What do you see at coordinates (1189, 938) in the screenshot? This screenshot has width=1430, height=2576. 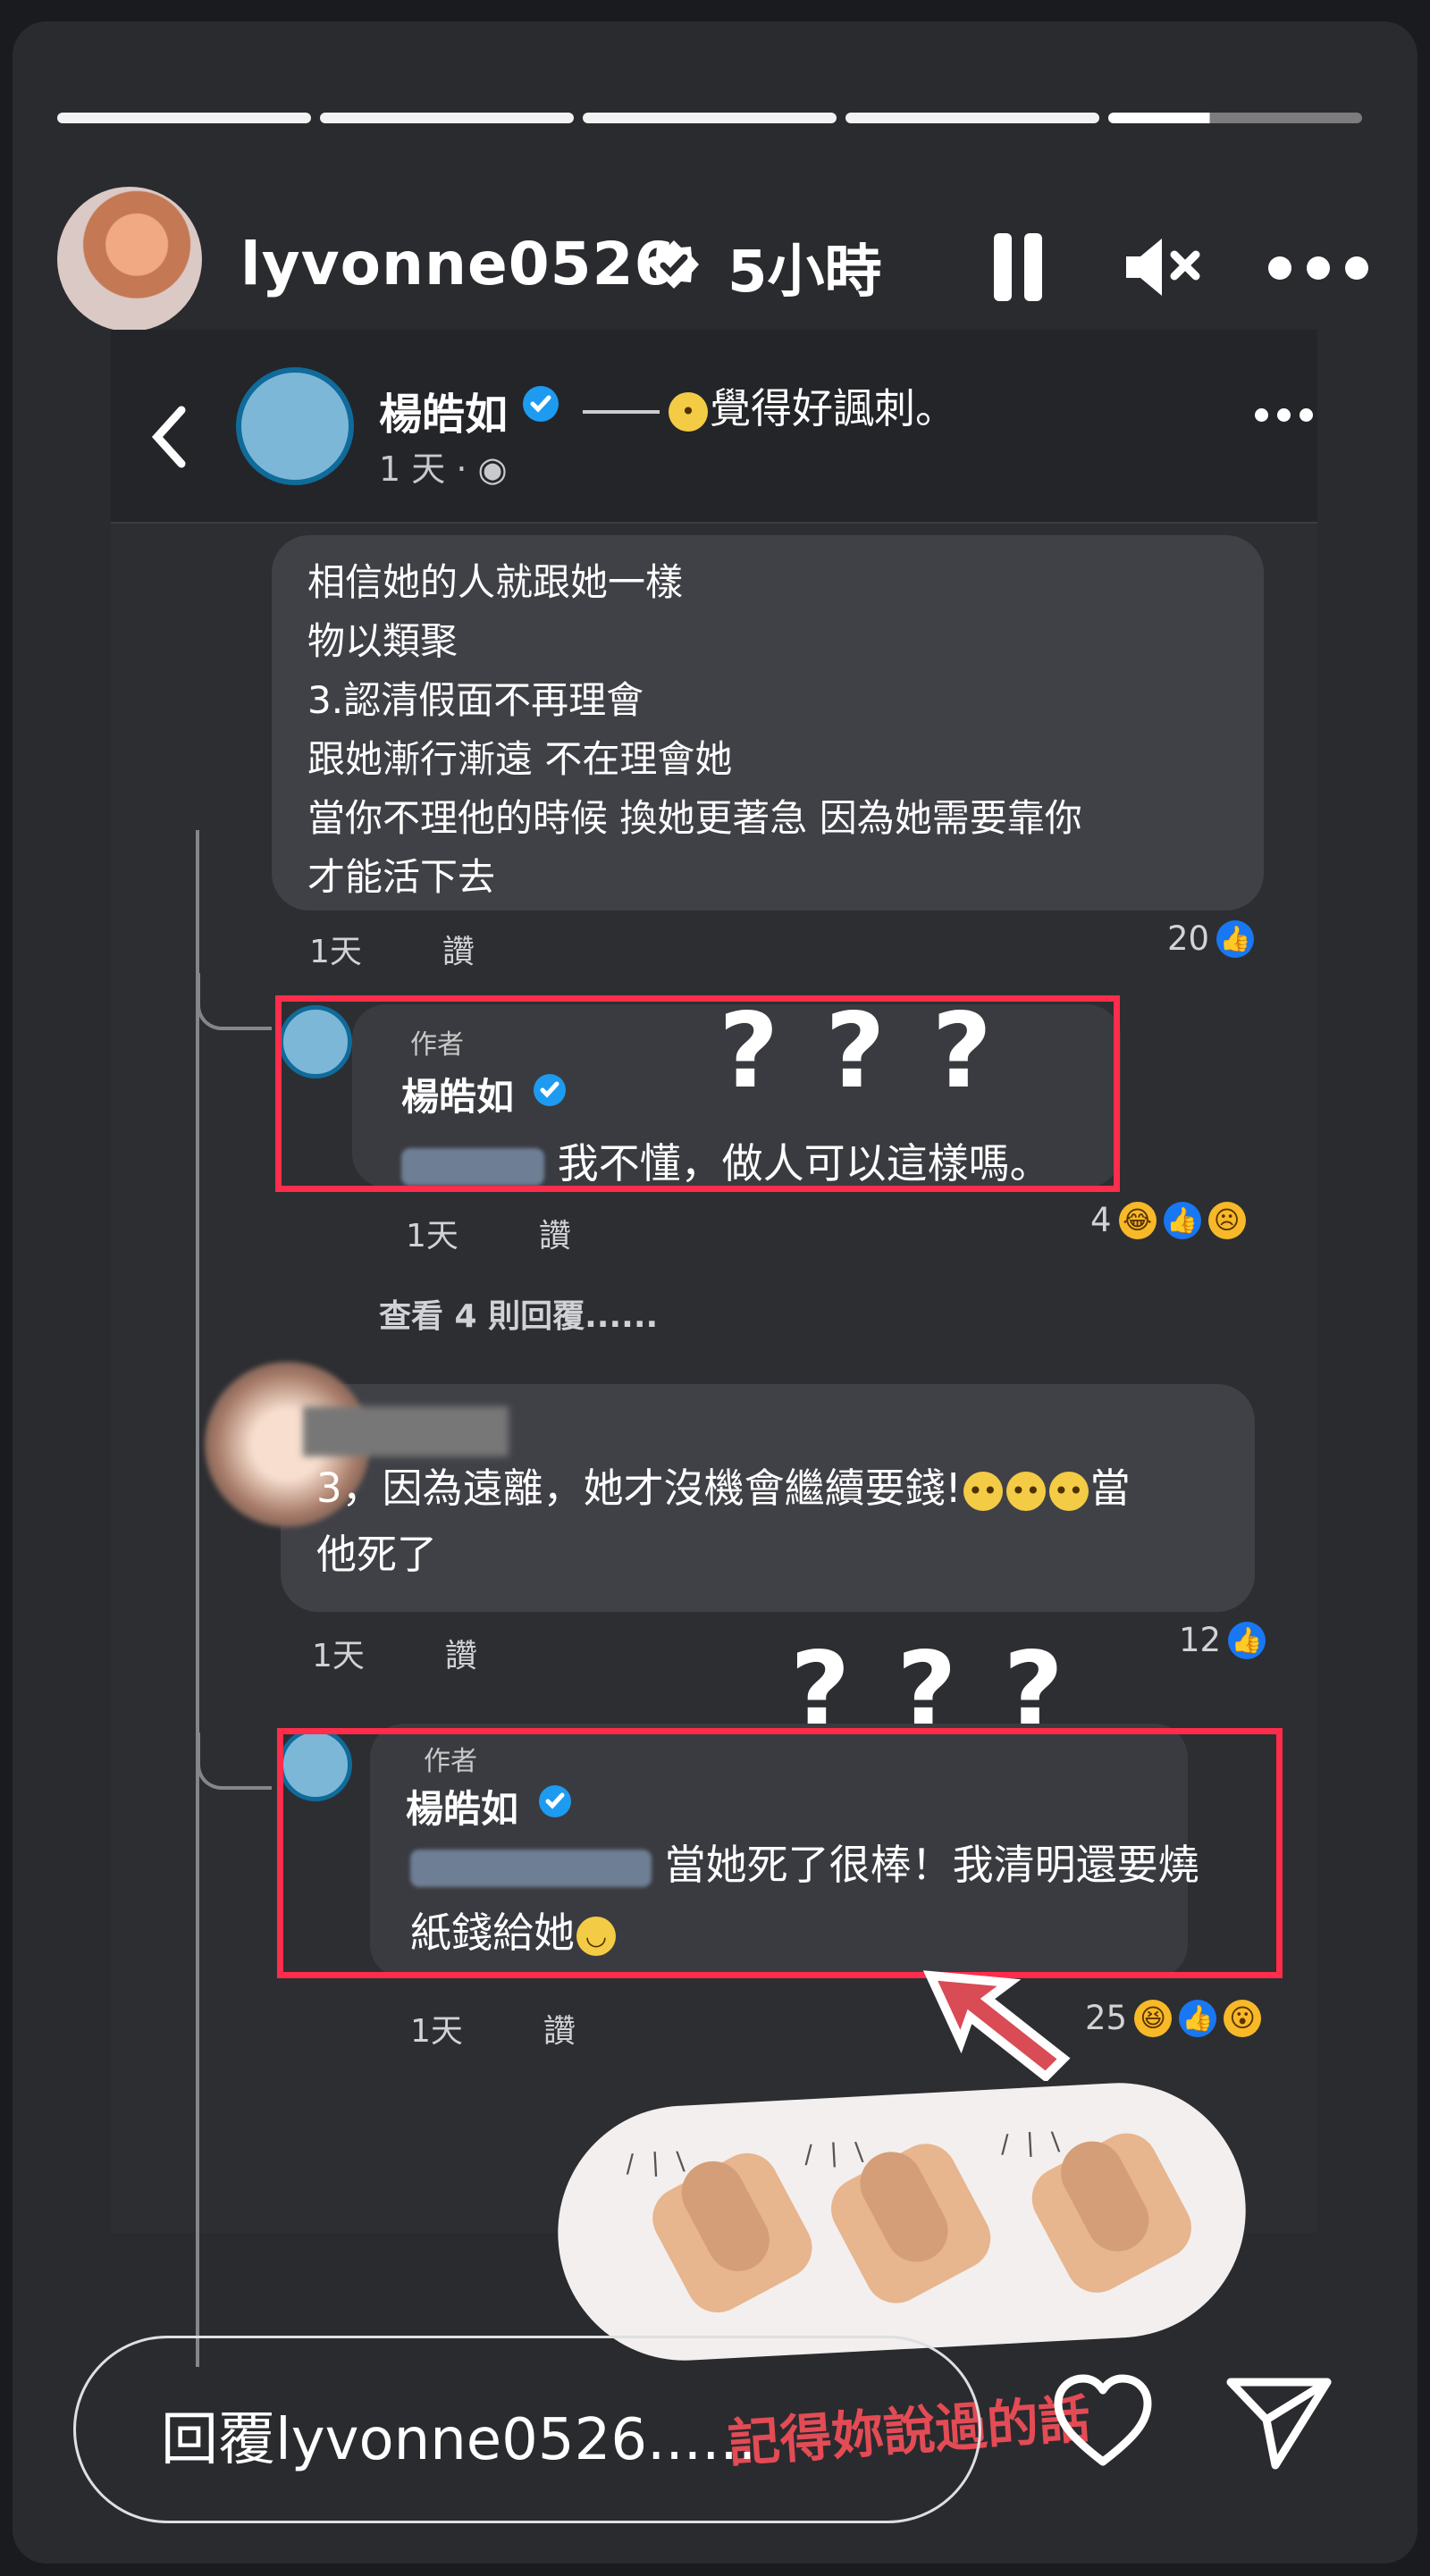 I see `reaction-number: 20` at bounding box center [1189, 938].